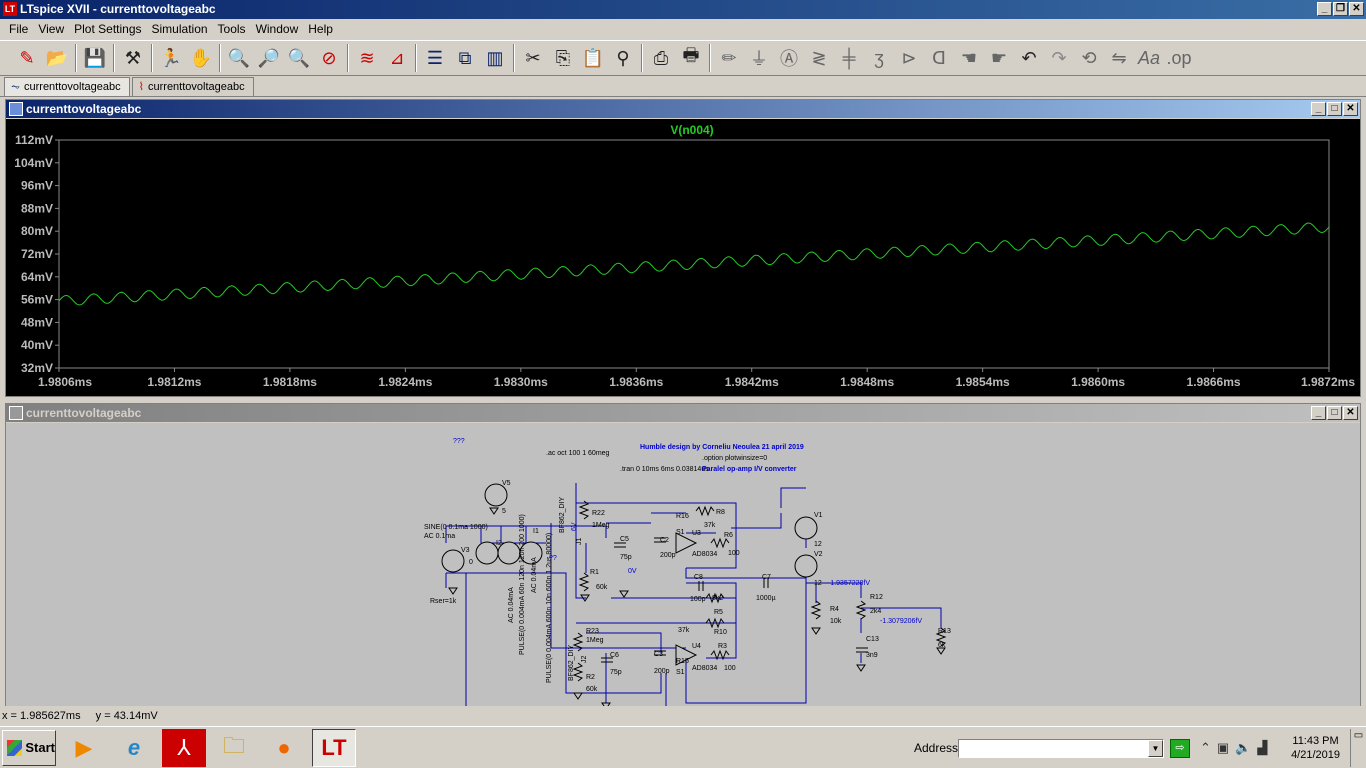 The image size is (1366, 768). What do you see at coordinates (57, 58) in the screenshot?
I see `open-folder-icon: 📂` at bounding box center [57, 58].